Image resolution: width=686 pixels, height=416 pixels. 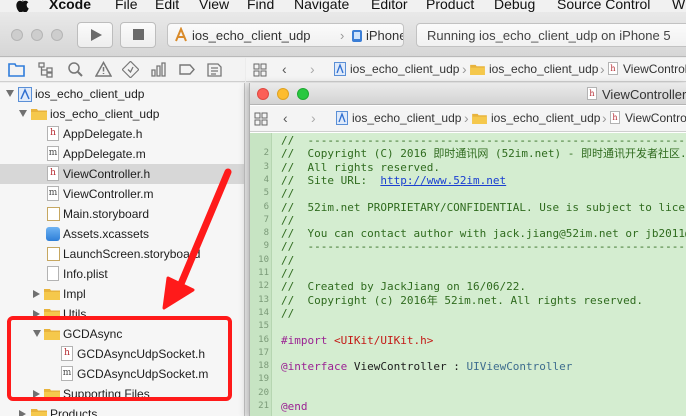 I want to click on project-navigator-icon, so click(x=16, y=69).